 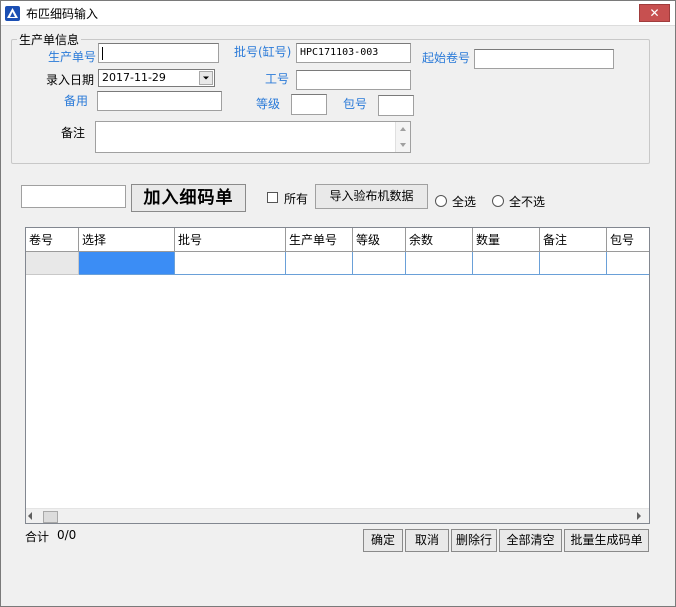 What do you see at coordinates (134, 77) in the screenshot?
I see `entry-date-value: 2017-11-29` at bounding box center [134, 77].